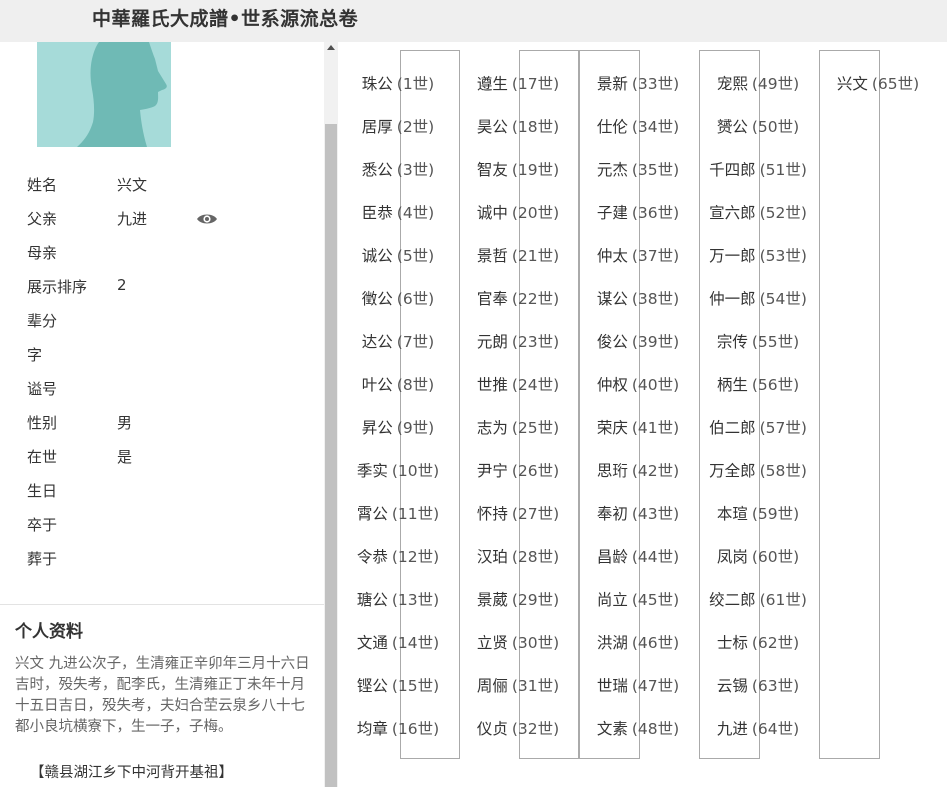 Image resolution: width=947 pixels, height=787 pixels. I want to click on lineage-node: 凤岗 (60世), so click(758, 557).